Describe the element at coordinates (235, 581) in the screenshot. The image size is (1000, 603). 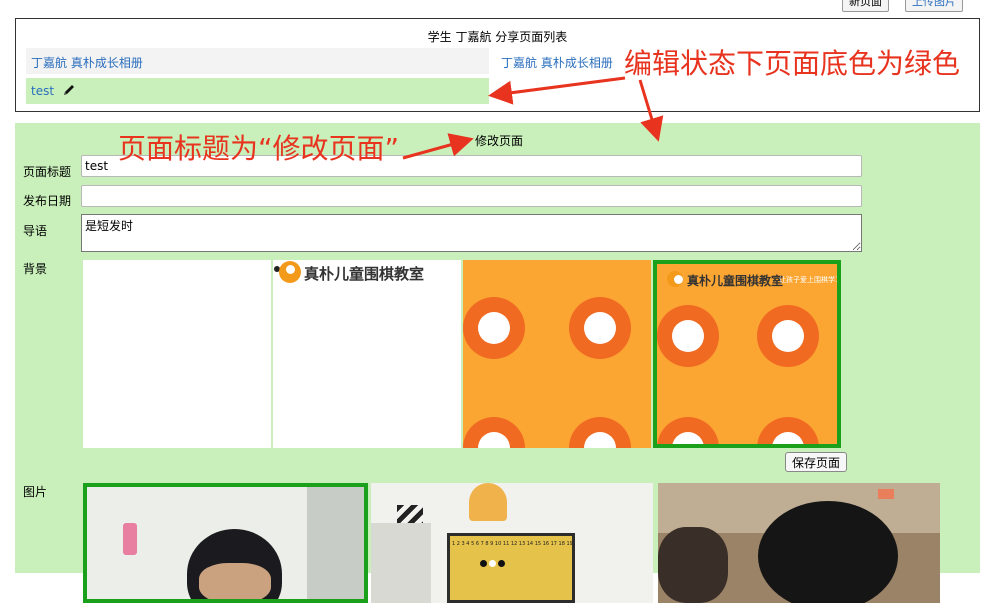
I see `photo-face` at that location.